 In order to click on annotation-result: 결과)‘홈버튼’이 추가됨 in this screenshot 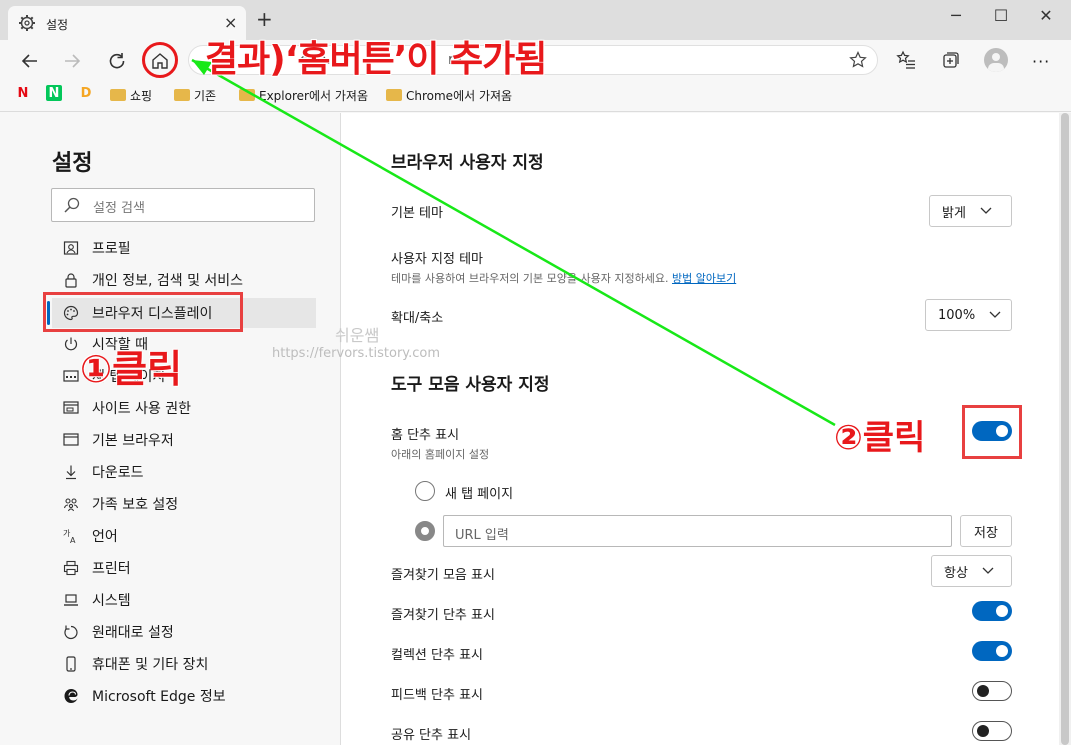, I will do `click(376, 59)`.